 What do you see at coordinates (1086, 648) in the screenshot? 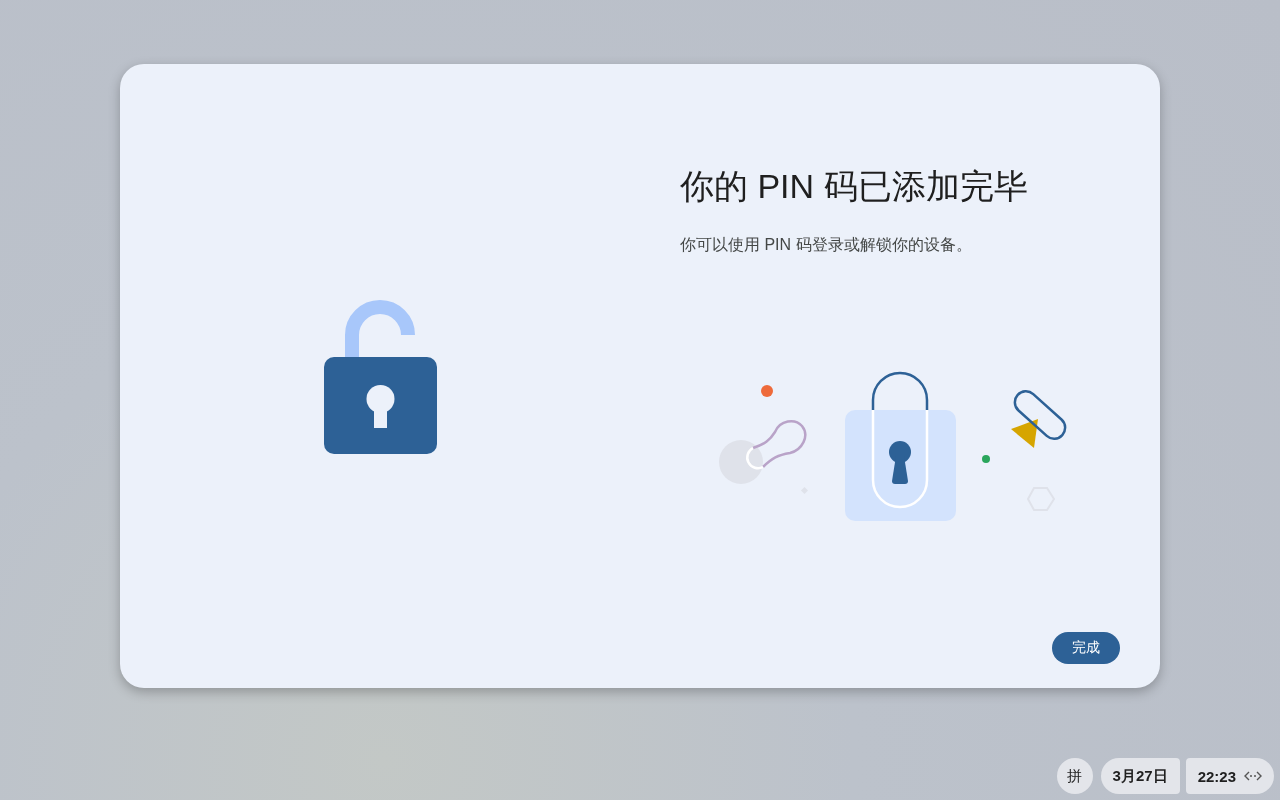
I see `done-button: 完成` at bounding box center [1086, 648].